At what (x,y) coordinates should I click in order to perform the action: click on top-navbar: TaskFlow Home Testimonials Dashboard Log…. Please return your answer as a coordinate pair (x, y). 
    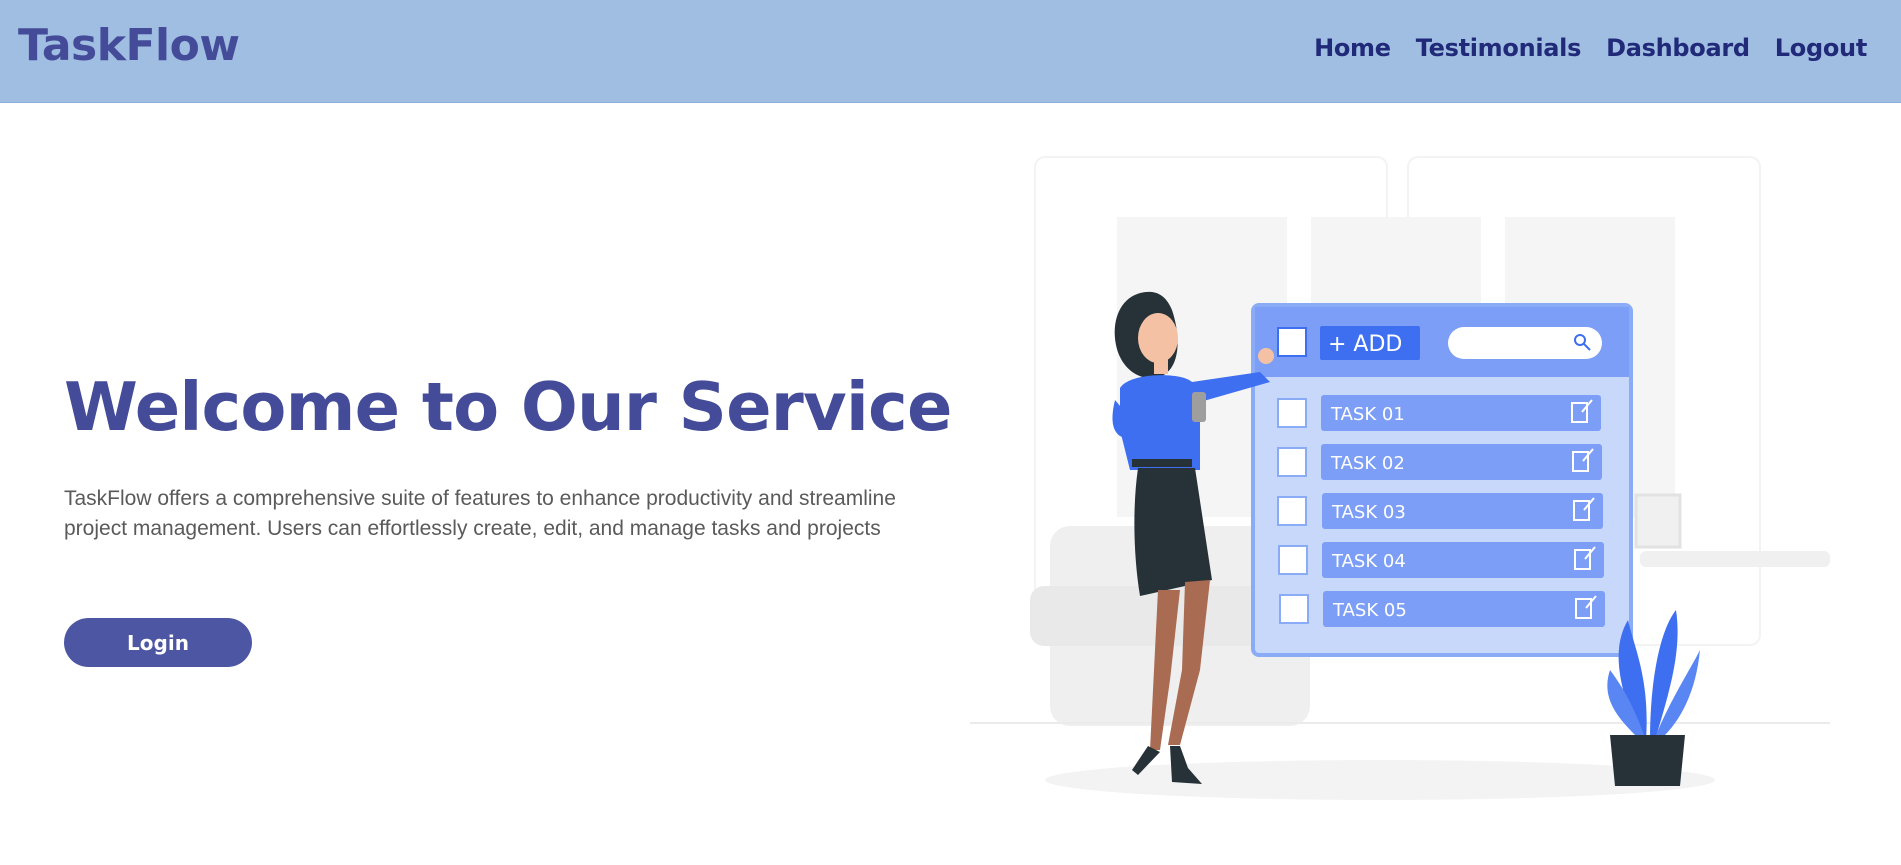
    Looking at the image, I should click on (950, 51).